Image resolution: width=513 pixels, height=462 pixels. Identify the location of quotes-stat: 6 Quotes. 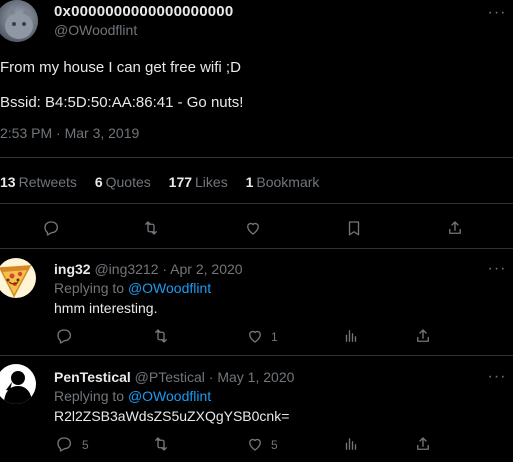
(123, 182).